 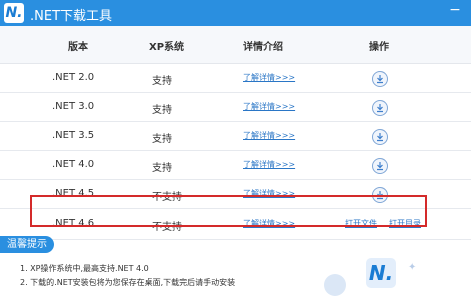 What do you see at coordinates (235, 45) in the screenshot?
I see `table-header: 版本 XP系统 详情介绍 操作` at bounding box center [235, 45].